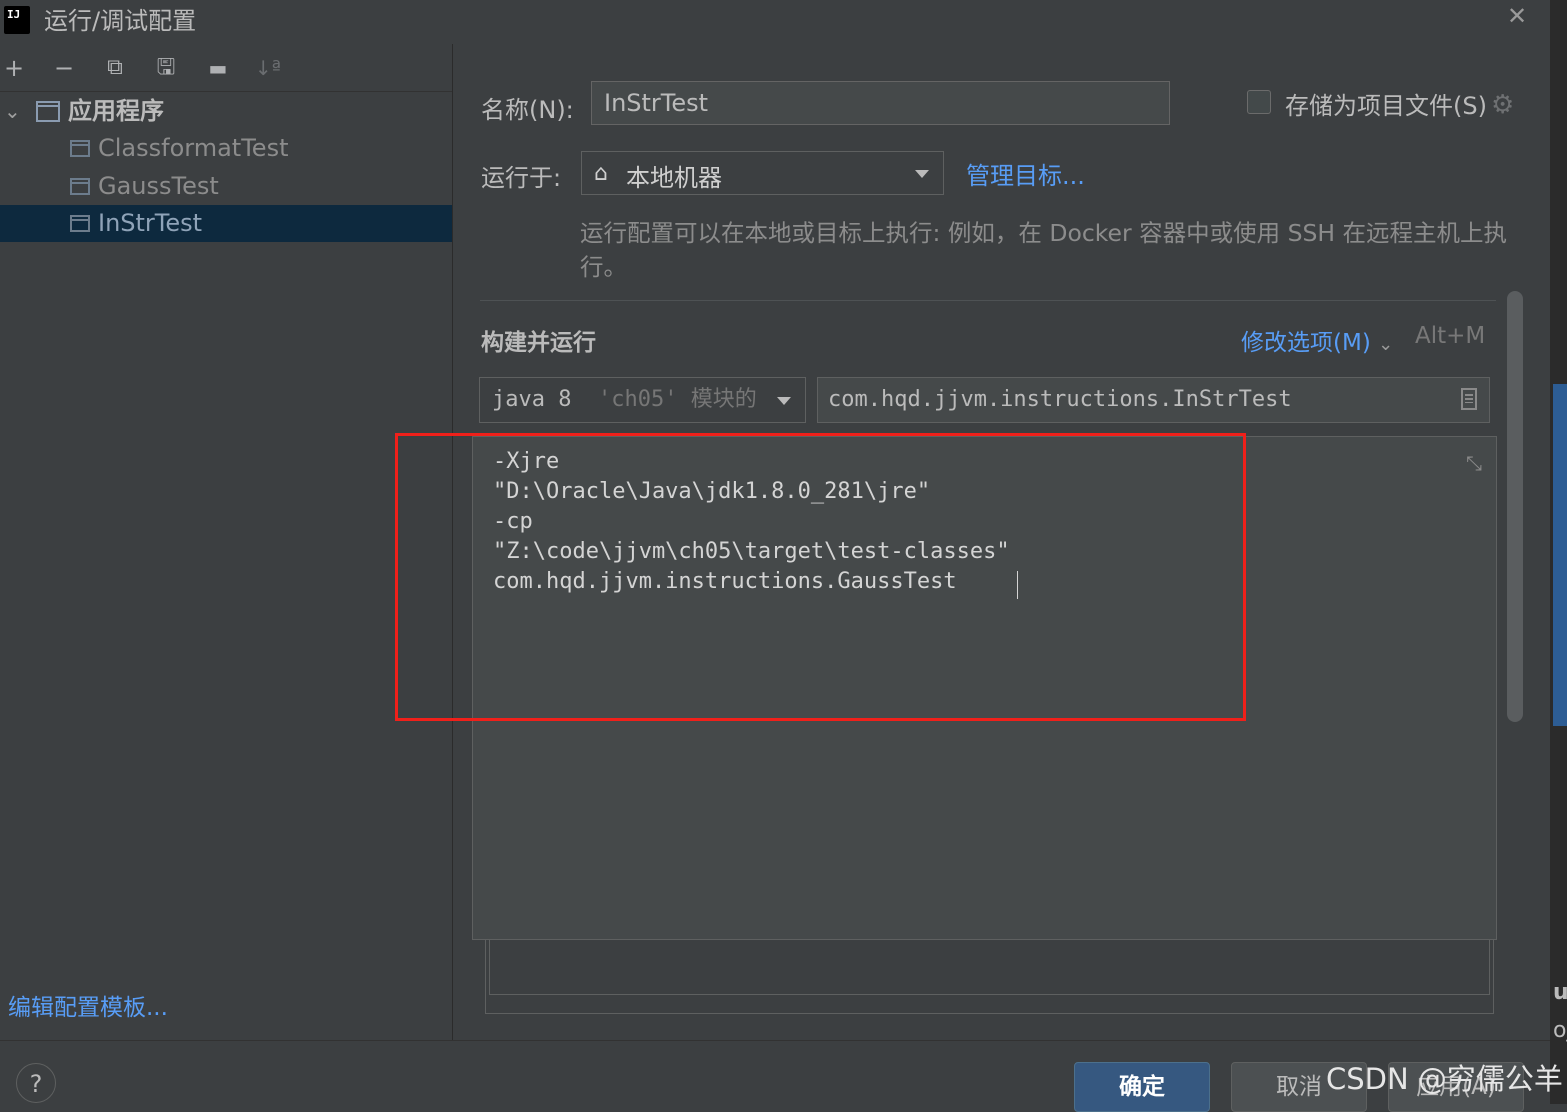 This screenshot has width=1567, height=1112. Describe the element at coordinates (532, 399) in the screenshot. I see `jre-value: java 8` at that location.